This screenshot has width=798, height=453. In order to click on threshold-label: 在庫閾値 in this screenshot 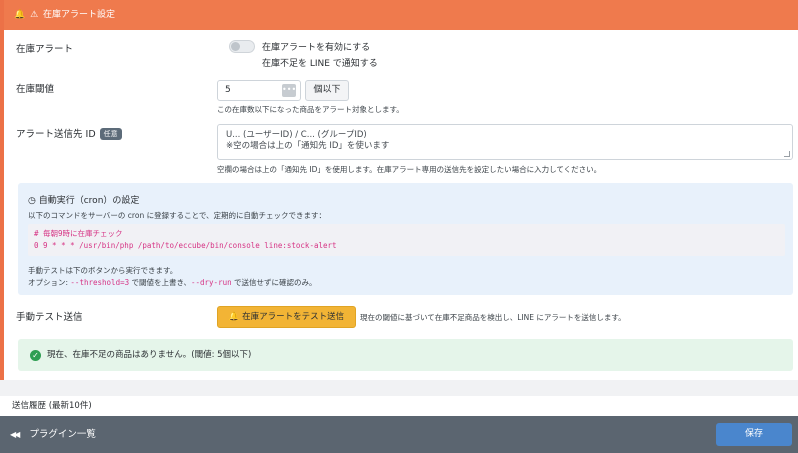, I will do `click(35, 89)`.